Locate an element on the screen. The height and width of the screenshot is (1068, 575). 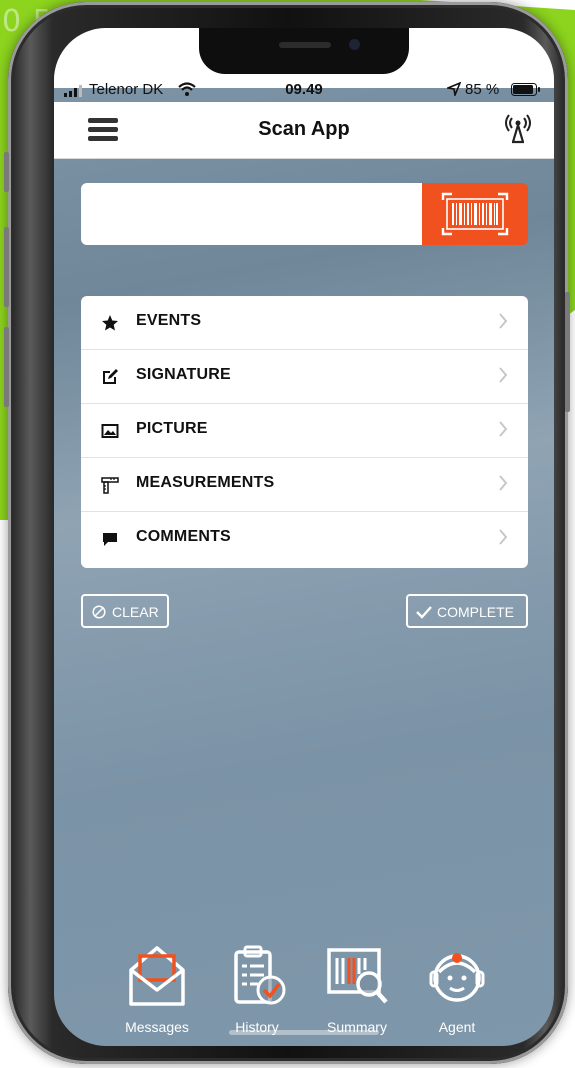
list-item-picture: PICTURE is located at coordinates (304, 431).